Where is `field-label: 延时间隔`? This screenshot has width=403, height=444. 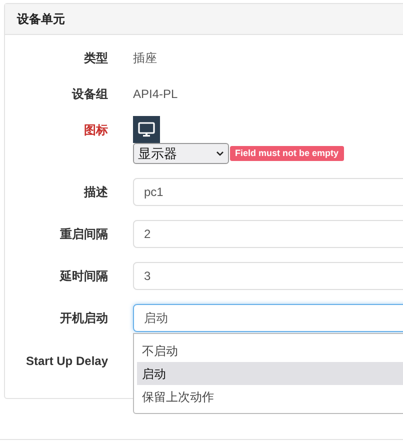
field-label: 延时间隔 is located at coordinates (84, 276).